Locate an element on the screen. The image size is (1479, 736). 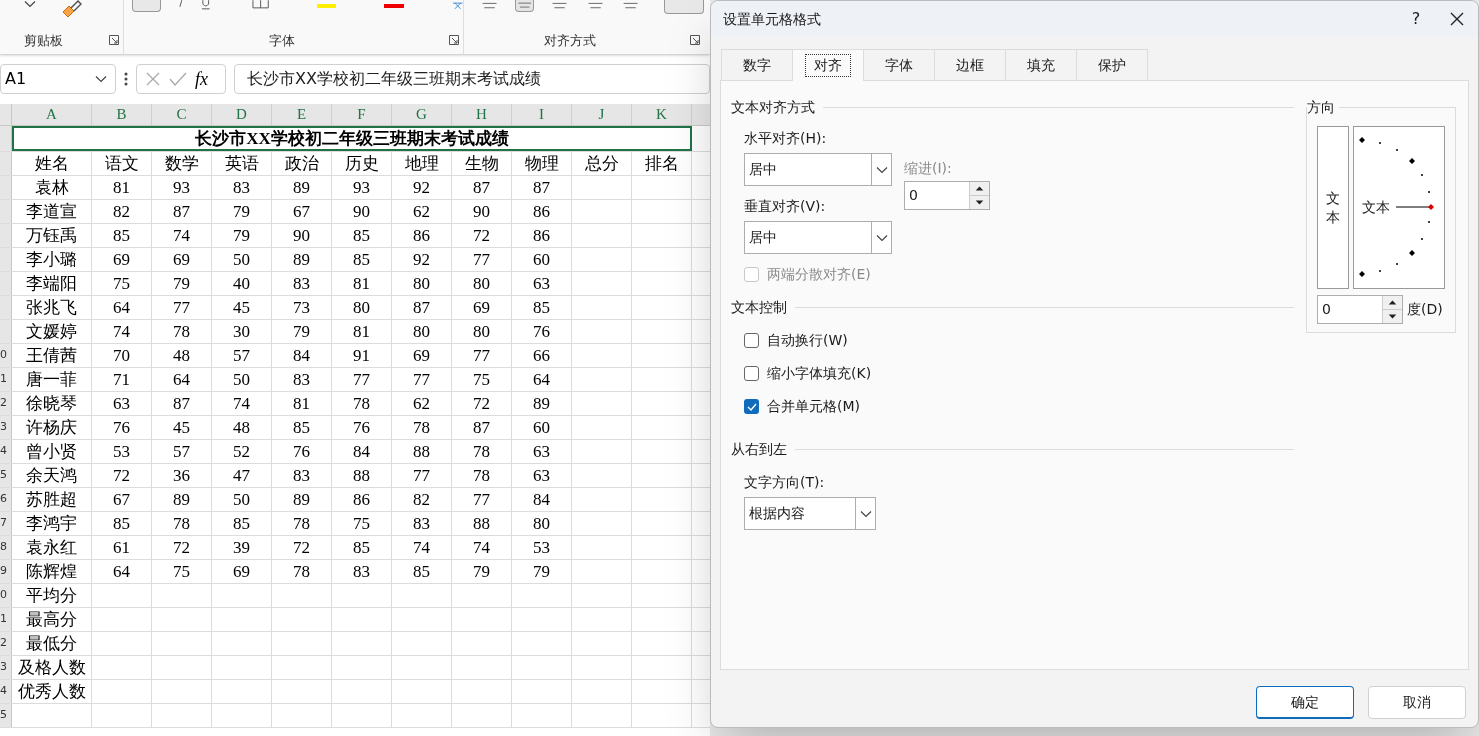
column-header: F is located at coordinates (362, 114).